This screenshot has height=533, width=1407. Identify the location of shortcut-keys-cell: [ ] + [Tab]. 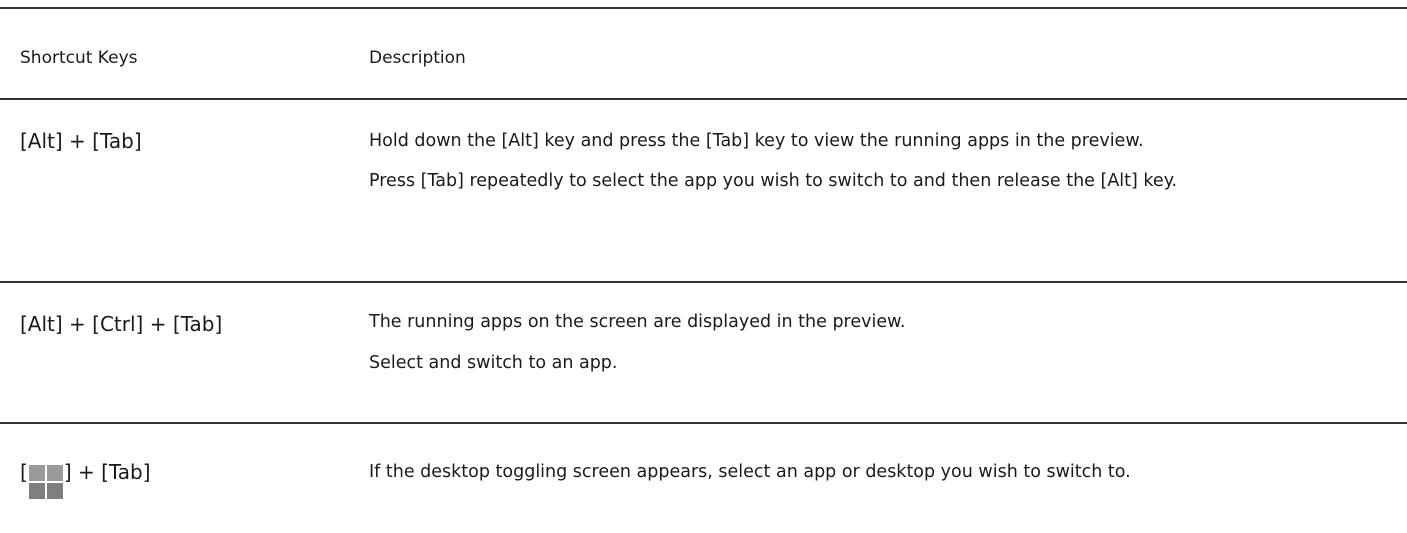
(85, 478).